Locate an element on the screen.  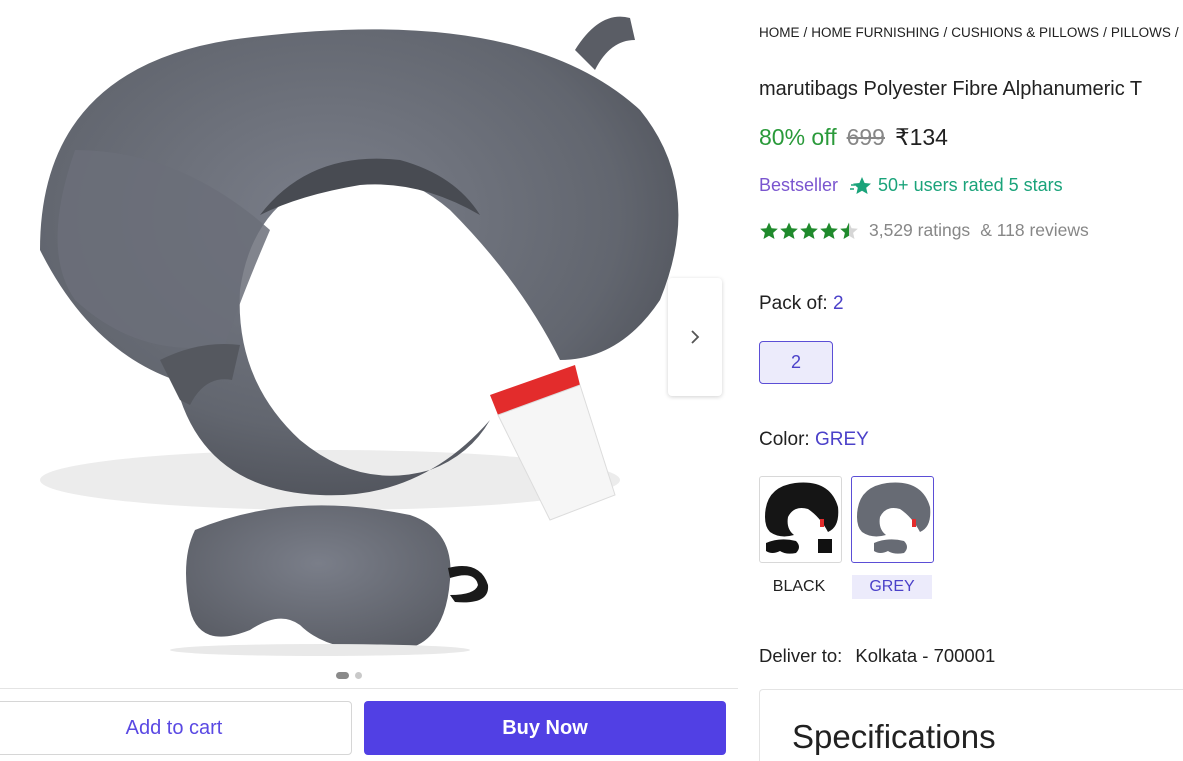
rating-row: 3,529 ratings & 118 reviews is located at coordinates (924, 230).